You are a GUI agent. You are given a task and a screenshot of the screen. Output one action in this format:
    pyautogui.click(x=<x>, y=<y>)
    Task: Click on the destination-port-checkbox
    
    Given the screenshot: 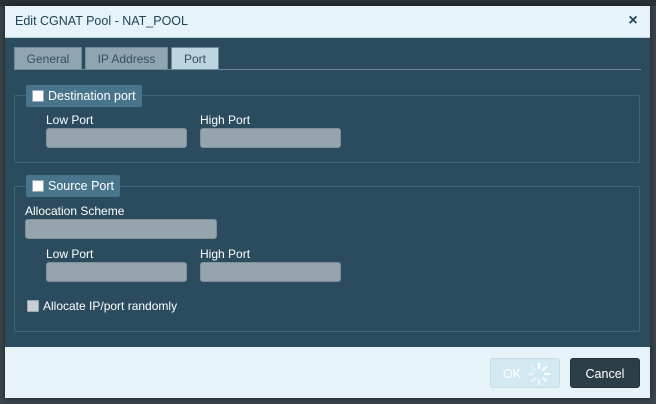 What is the action you would take?
    pyautogui.click(x=38, y=96)
    